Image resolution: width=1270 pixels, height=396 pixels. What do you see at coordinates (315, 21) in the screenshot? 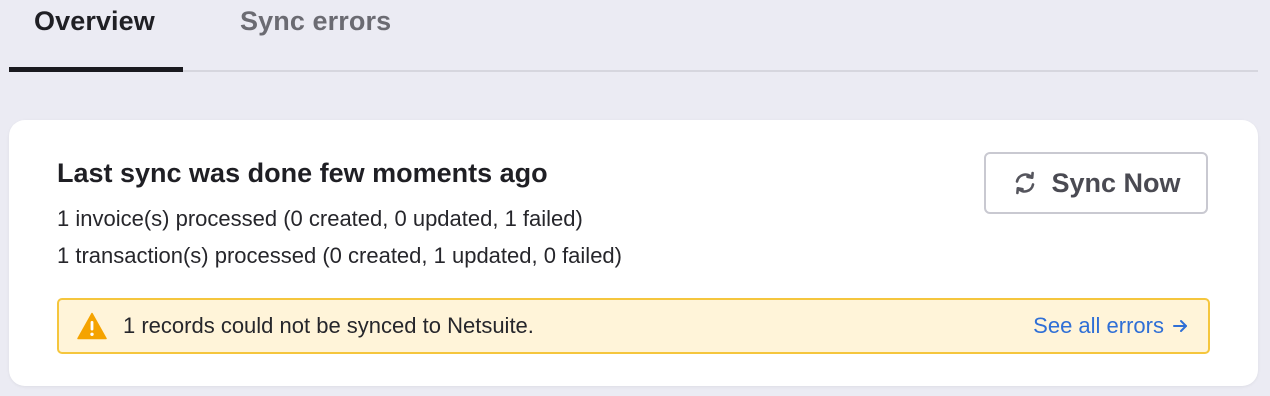
I see `tab-sync-errors: Sync errors` at bounding box center [315, 21].